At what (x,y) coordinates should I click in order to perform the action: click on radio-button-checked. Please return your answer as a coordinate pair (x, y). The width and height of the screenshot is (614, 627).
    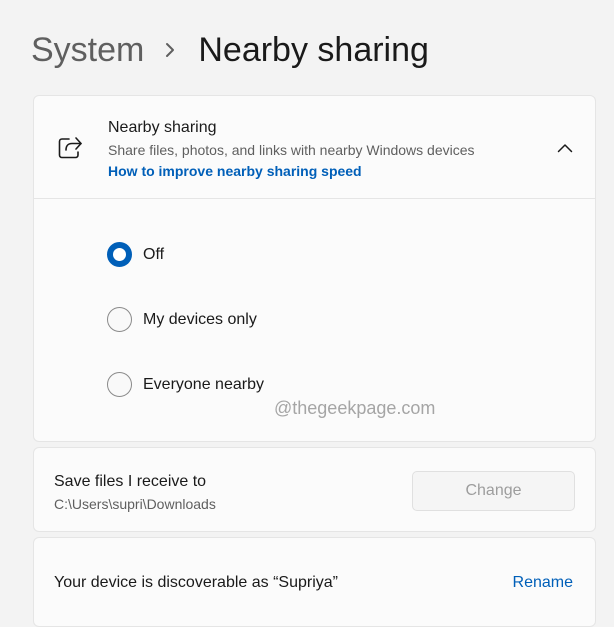
    Looking at the image, I should click on (119, 254).